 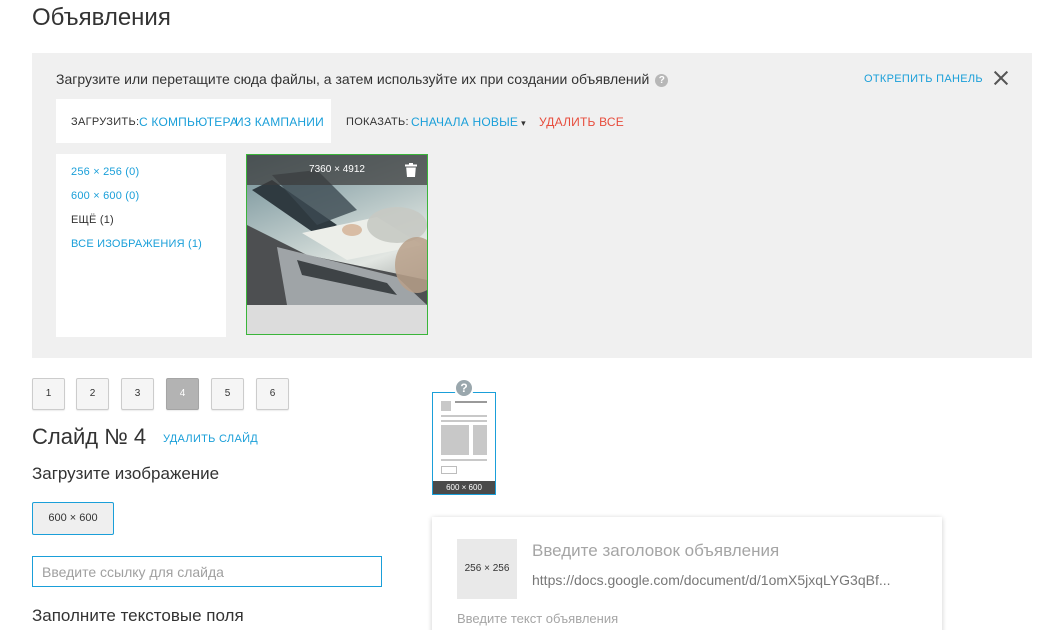 I want to click on image-size-button: 600 × 600, so click(x=73, y=518).